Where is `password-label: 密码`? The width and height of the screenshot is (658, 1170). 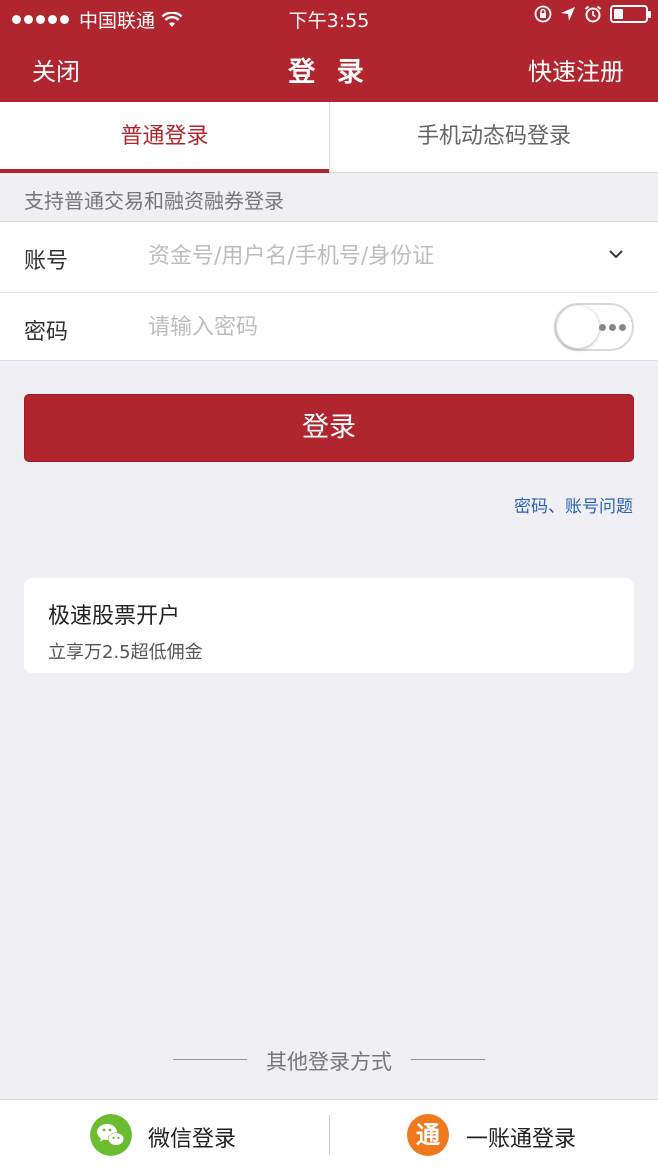
password-label: 密码 is located at coordinates (46, 332).